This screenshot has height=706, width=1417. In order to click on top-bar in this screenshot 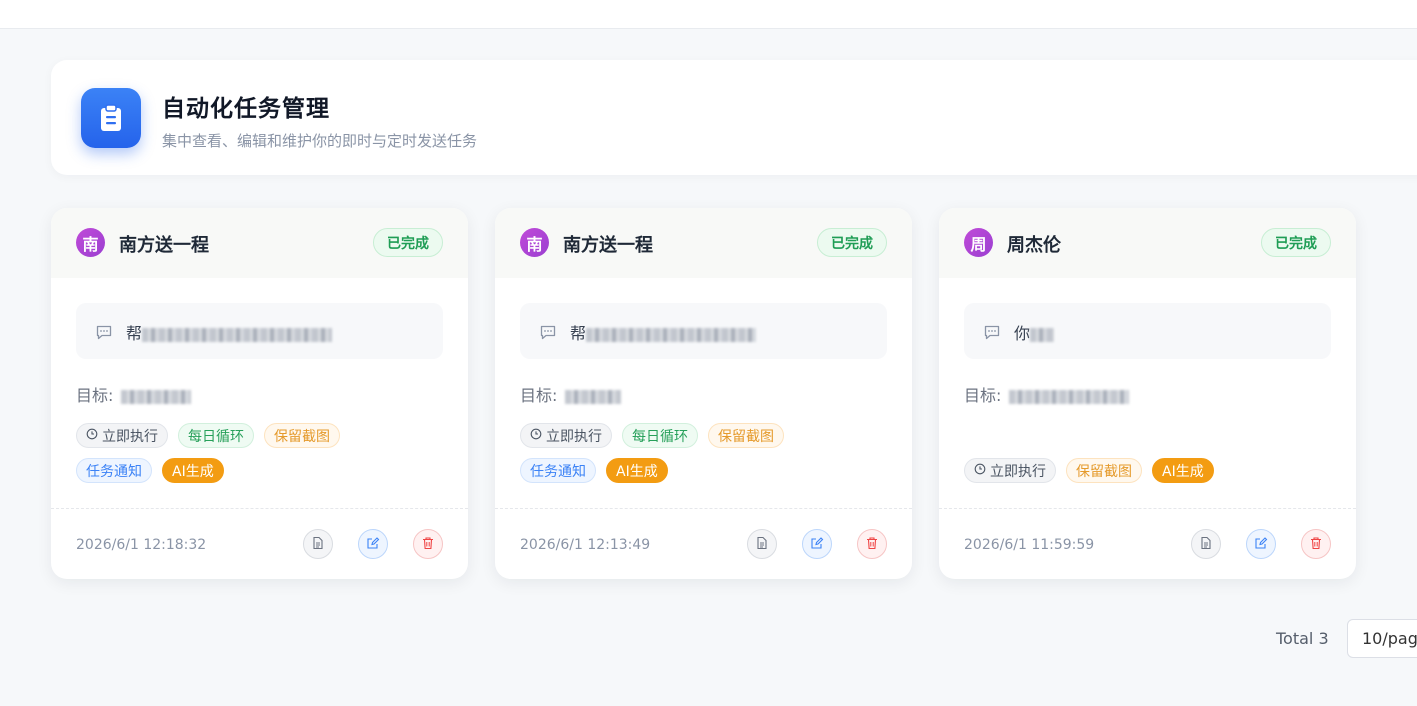, I will do `click(708, 14)`.